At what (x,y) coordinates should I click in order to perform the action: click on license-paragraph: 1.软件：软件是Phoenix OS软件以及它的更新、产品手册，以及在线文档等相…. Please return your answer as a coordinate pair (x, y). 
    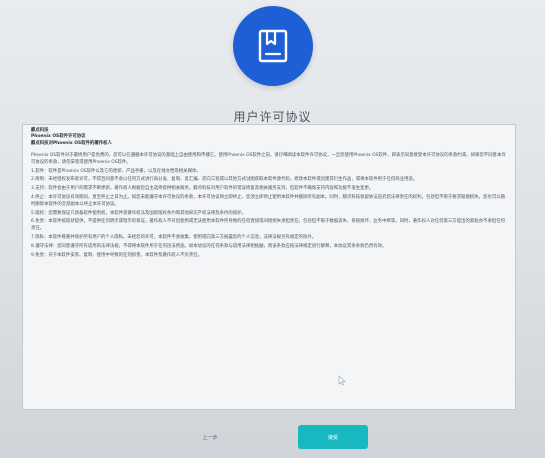
    Looking at the image, I should click on (116, 171).